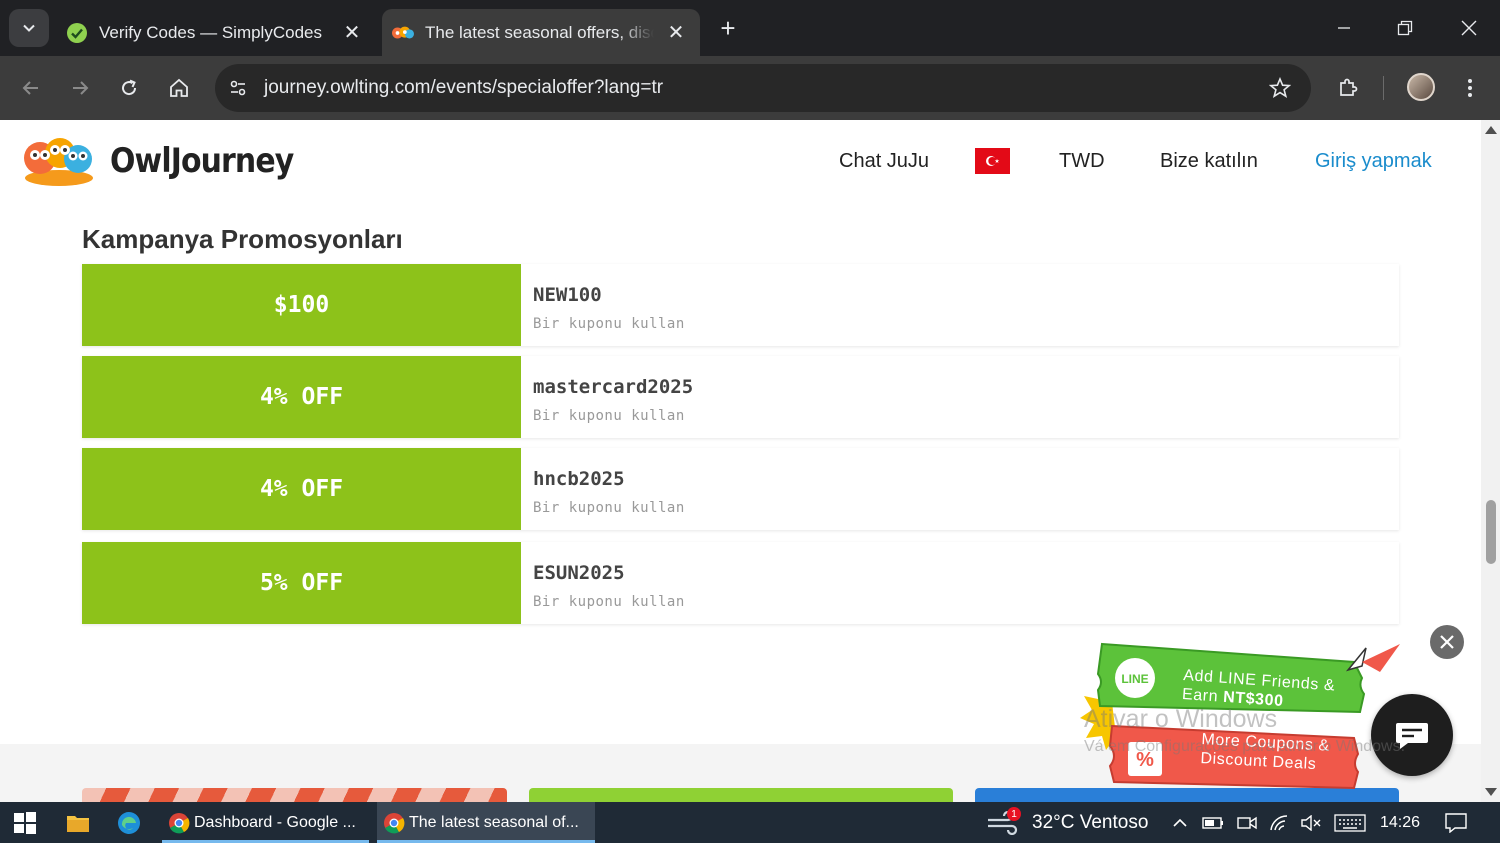  What do you see at coordinates (1400, 822) in the screenshot?
I see `taskbar-clock: 14:26` at bounding box center [1400, 822].